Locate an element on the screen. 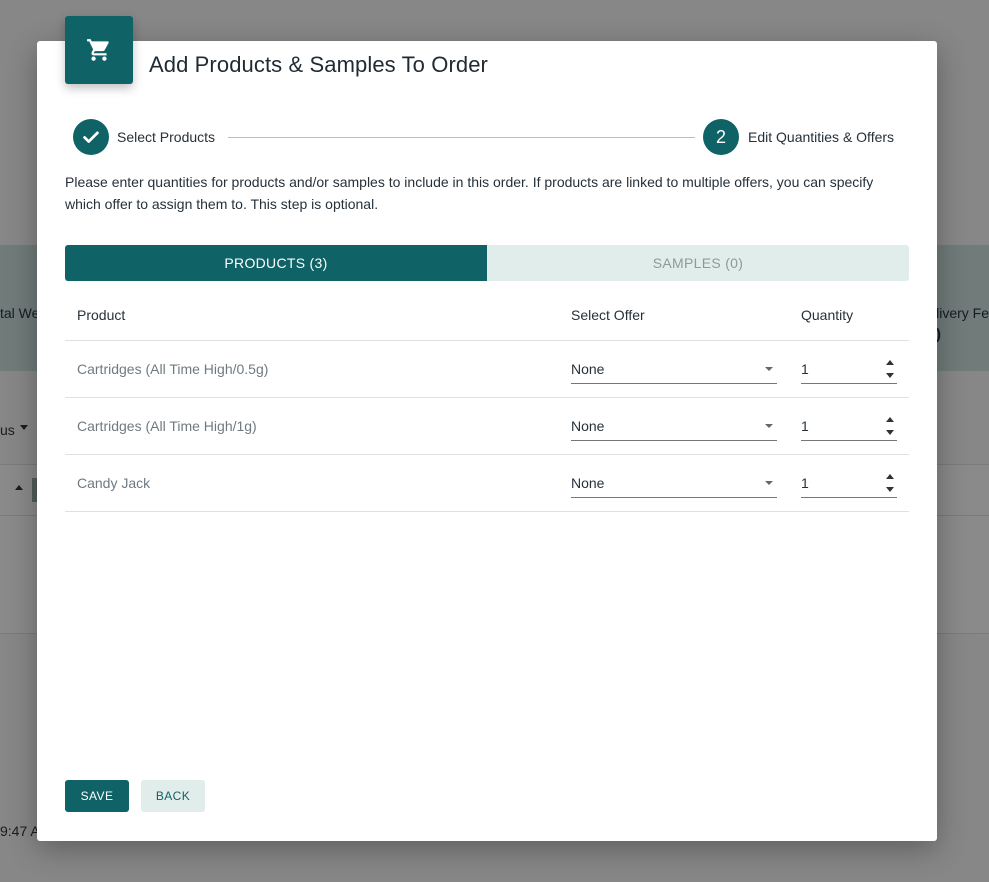 This screenshot has width=989, height=882. column-header-offer: Select Offer is located at coordinates (608, 314).